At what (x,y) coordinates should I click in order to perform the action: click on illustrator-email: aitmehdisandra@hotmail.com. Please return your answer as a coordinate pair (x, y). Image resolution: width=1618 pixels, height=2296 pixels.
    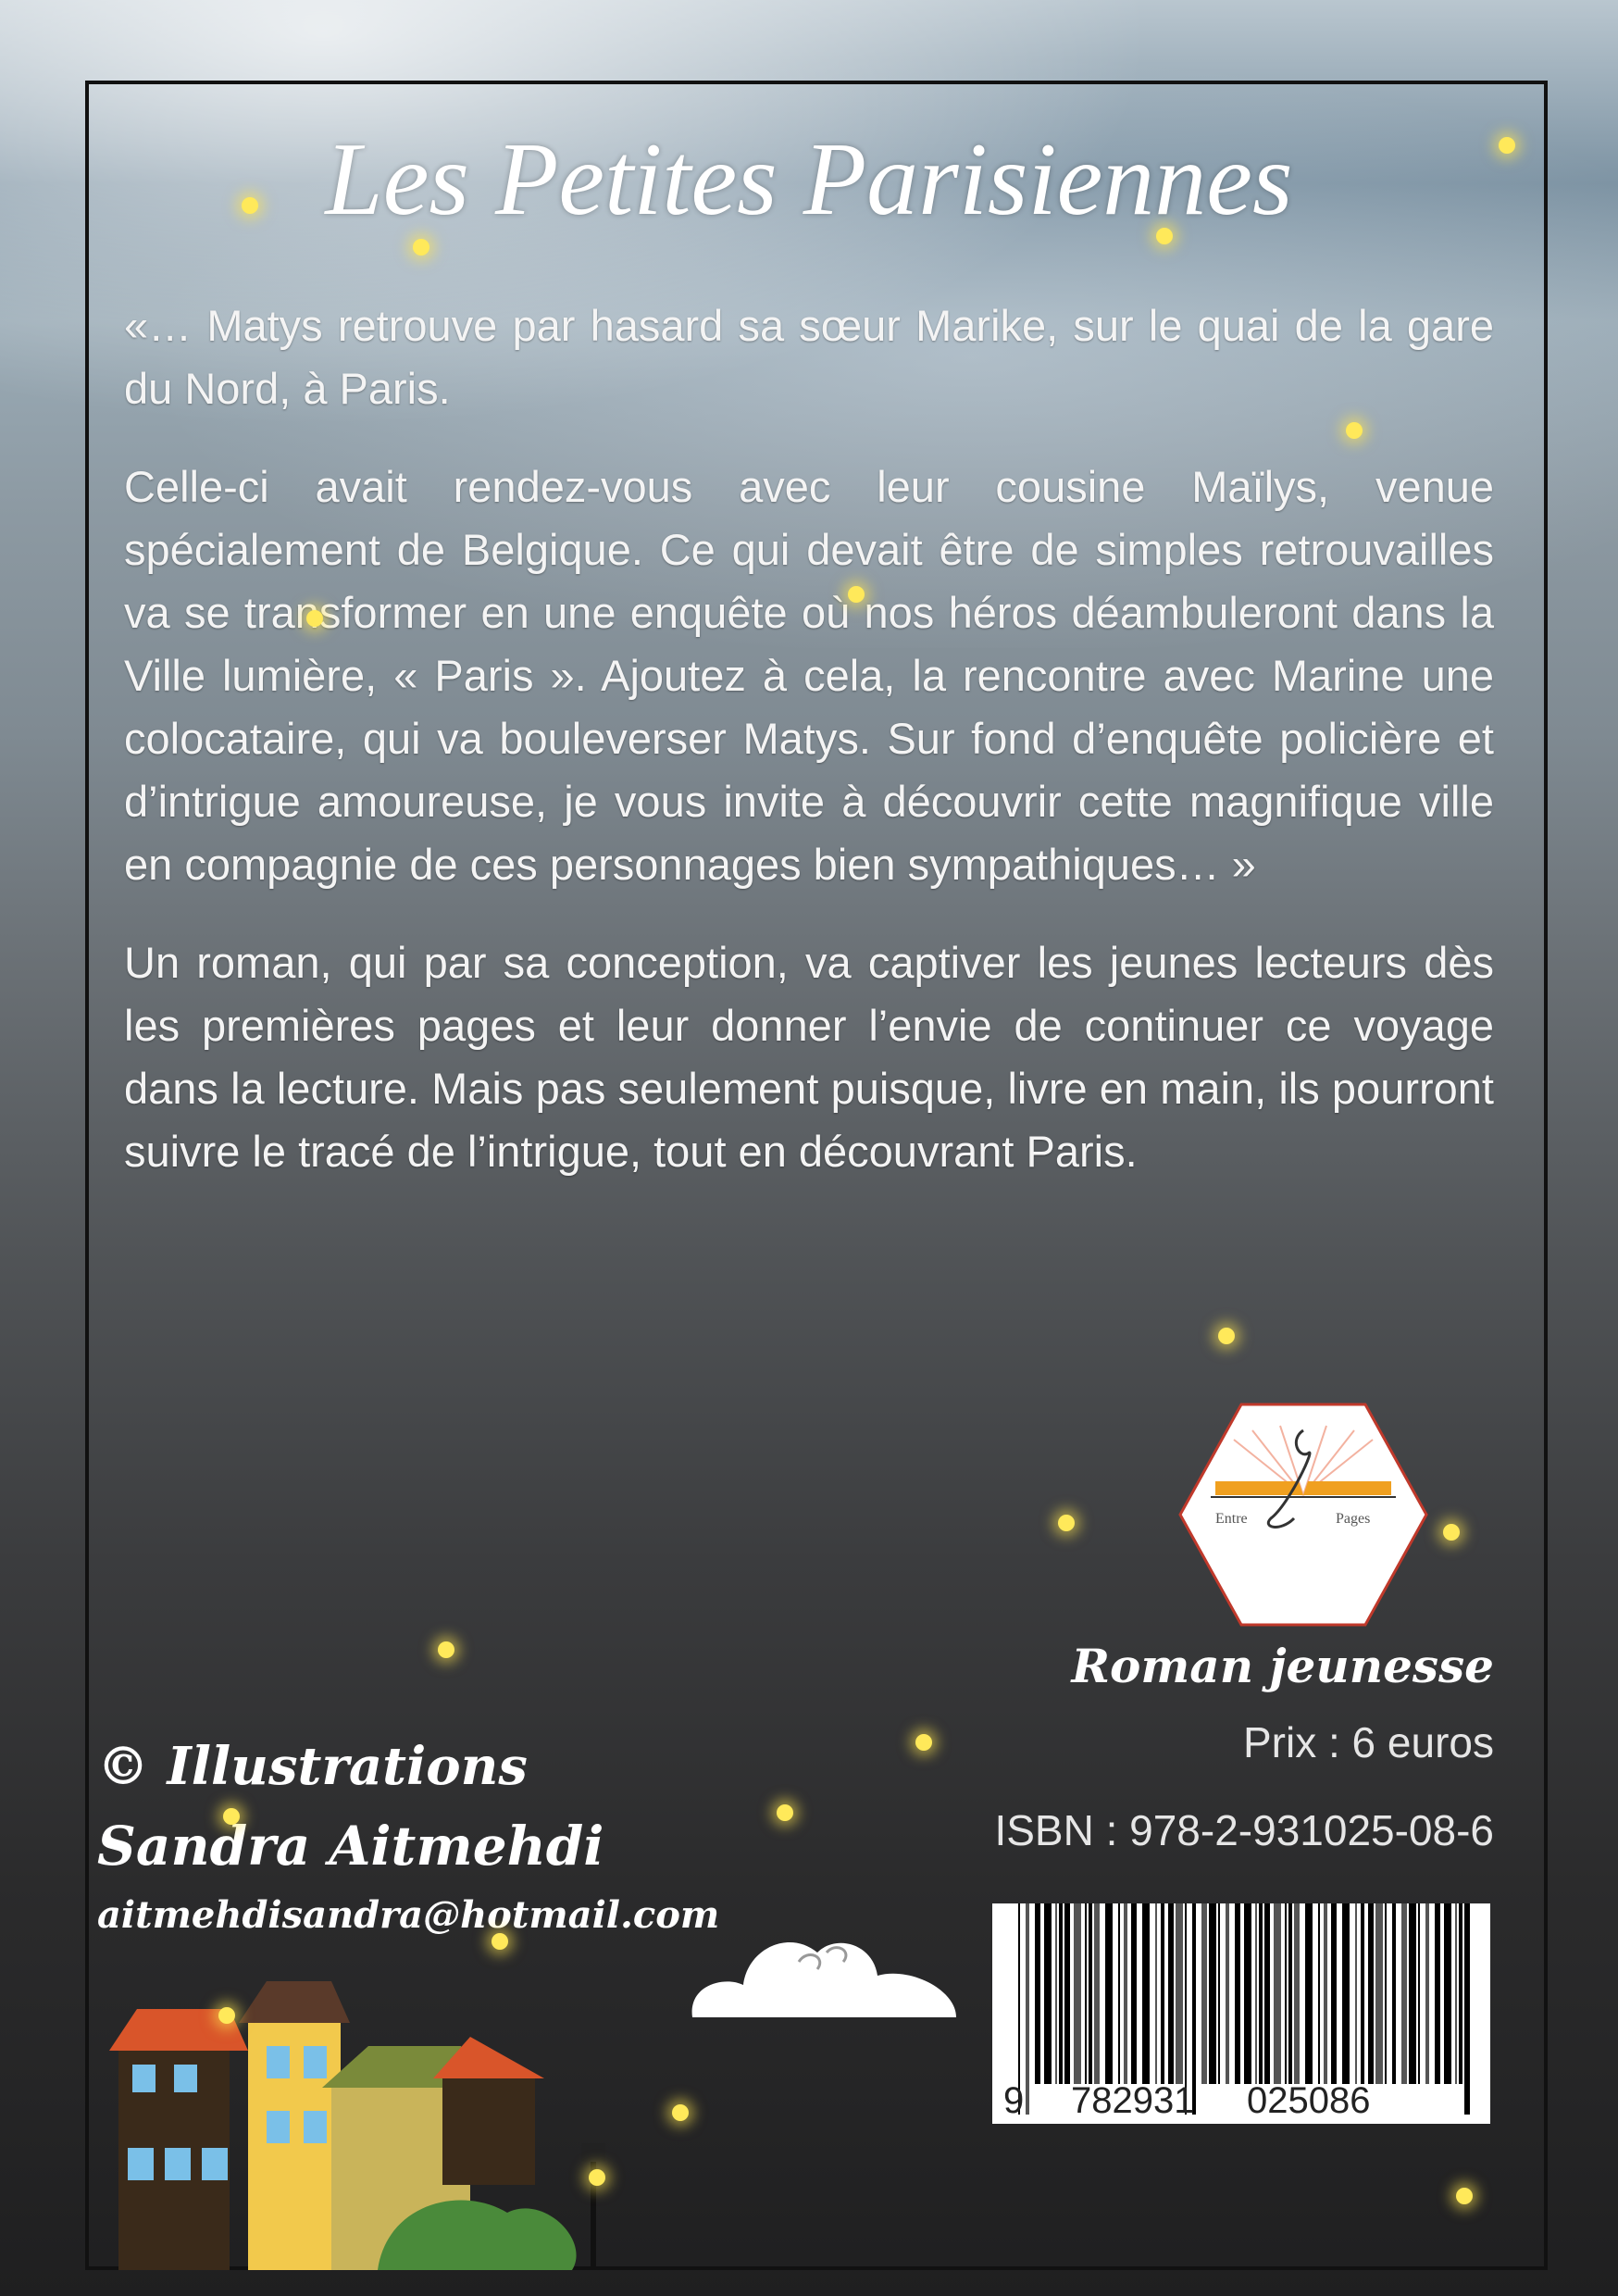
    Looking at the image, I should click on (408, 1915).